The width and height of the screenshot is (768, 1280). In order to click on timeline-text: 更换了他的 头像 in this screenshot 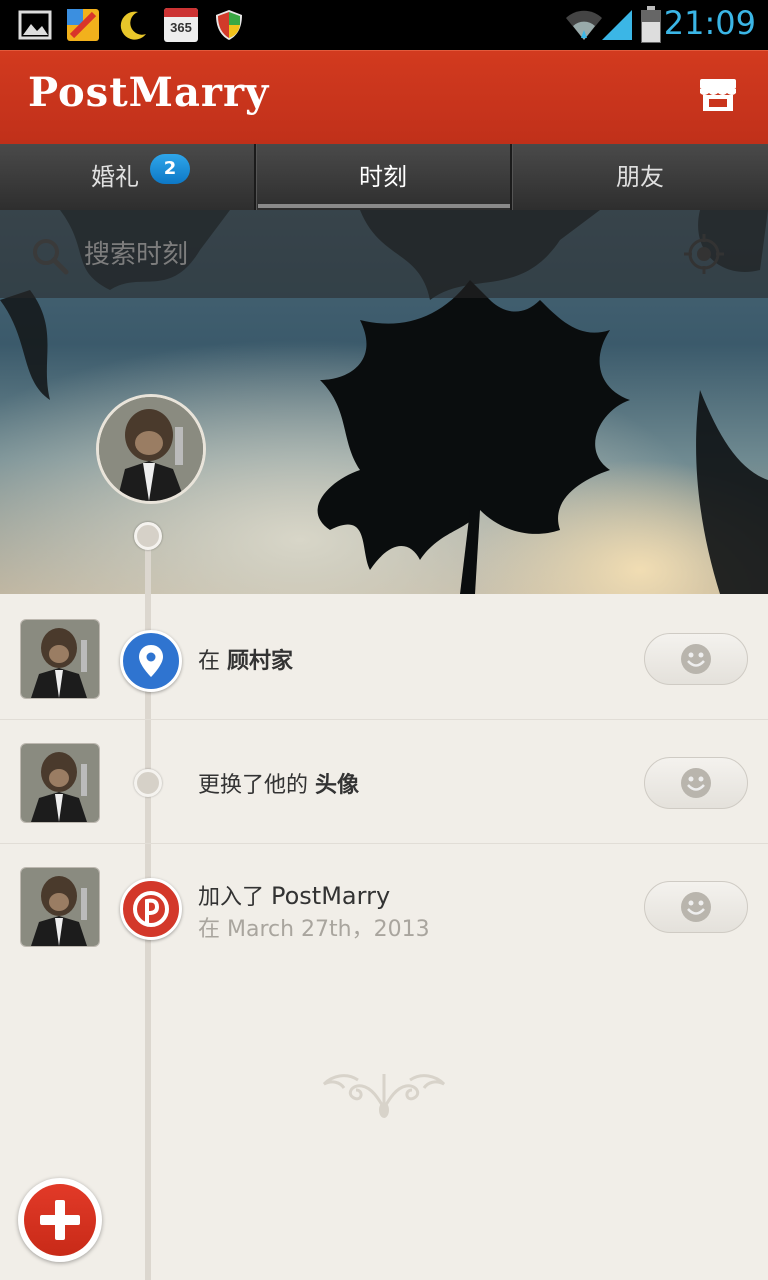, I will do `click(278, 783)`.